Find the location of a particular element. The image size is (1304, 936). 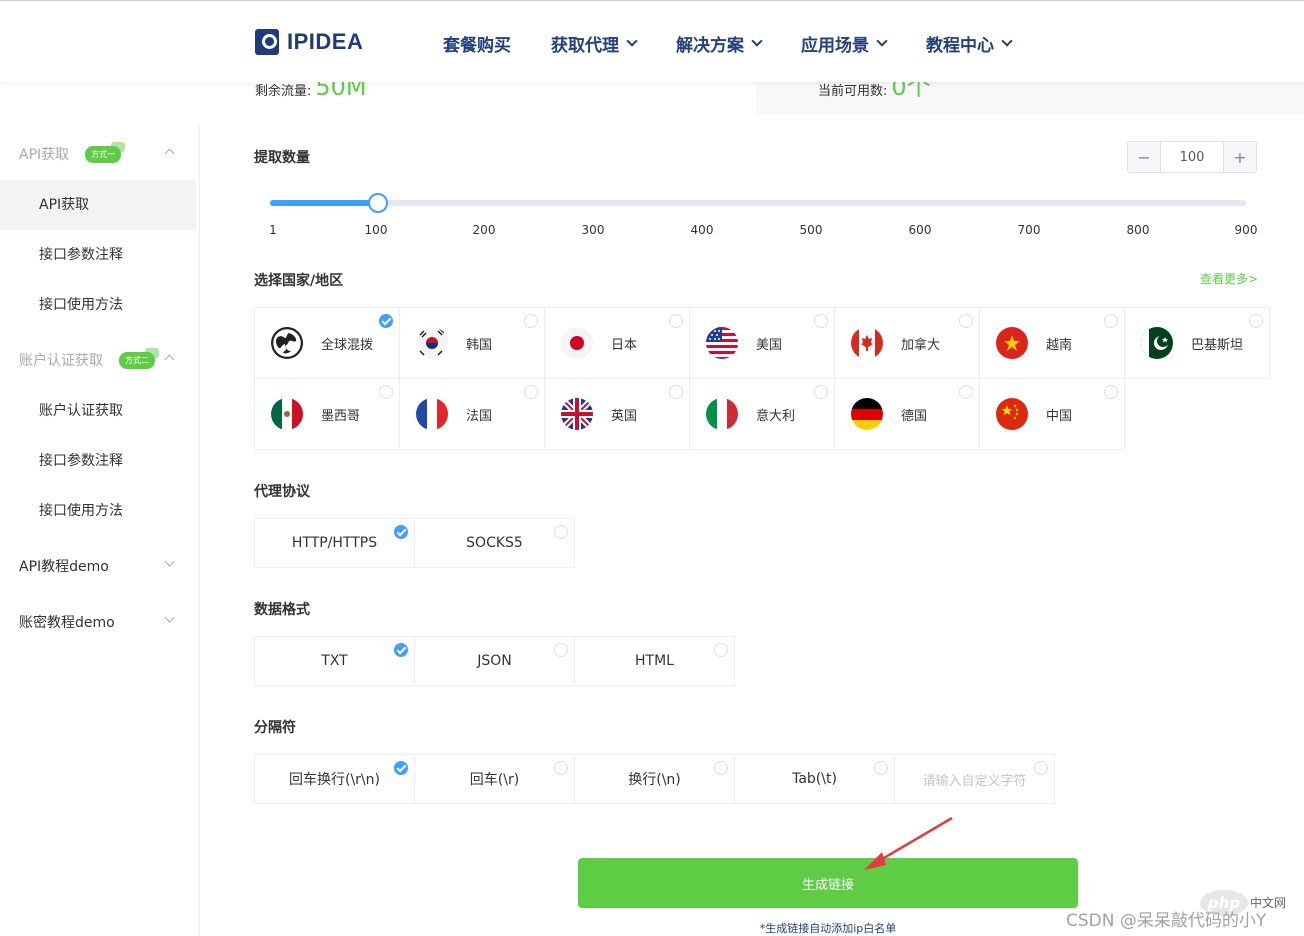

country-option: 越南 is located at coordinates (1052, 343).